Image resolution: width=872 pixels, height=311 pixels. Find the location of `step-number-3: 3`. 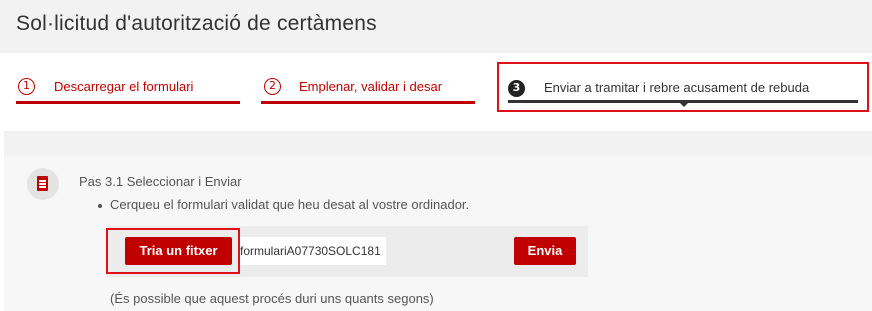

step-number-3: 3 is located at coordinates (516, 88).